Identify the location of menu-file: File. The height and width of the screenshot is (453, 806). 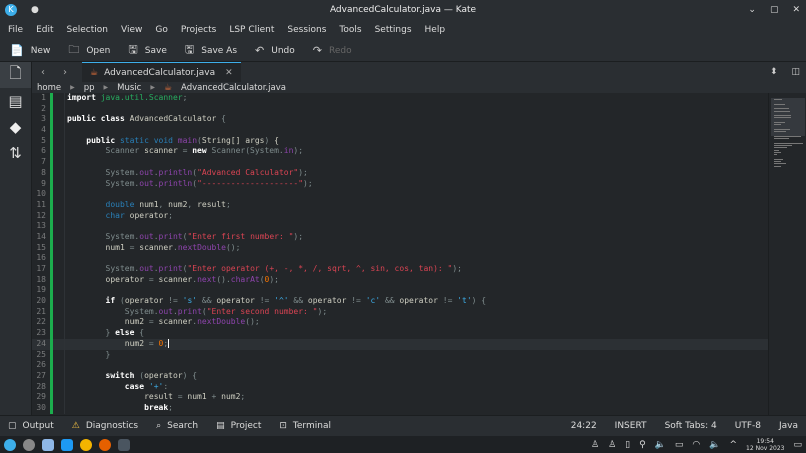
(15, 30).